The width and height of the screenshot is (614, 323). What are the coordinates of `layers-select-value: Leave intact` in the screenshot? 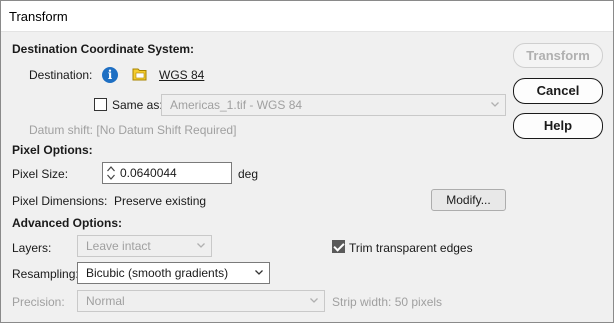 It's located at (118, 246).